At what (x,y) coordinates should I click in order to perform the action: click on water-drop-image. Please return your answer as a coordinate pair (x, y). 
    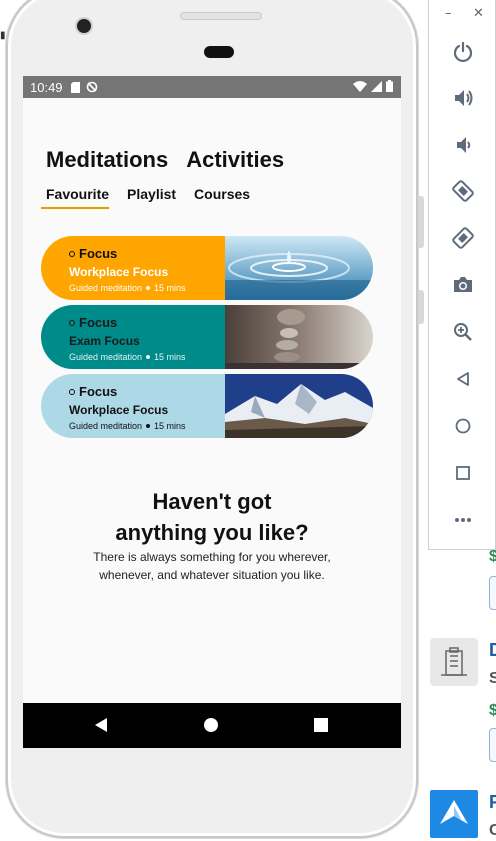
    Looking at the image, I should click on (299, 268).